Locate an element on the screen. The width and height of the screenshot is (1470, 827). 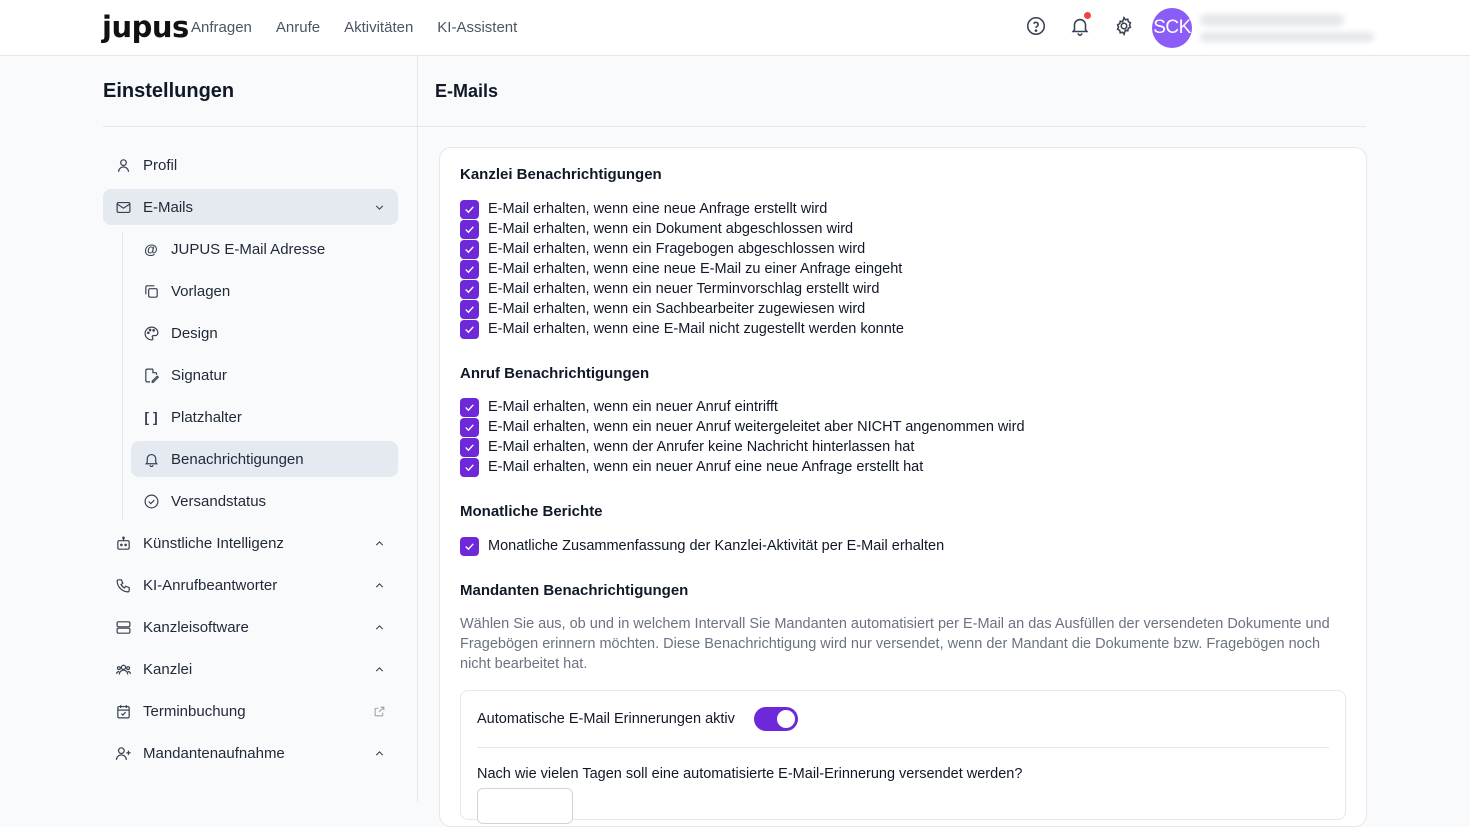
sidebar-item-kanzleisoftware: Kanzleisoftware is located at coordinates (250, 627).